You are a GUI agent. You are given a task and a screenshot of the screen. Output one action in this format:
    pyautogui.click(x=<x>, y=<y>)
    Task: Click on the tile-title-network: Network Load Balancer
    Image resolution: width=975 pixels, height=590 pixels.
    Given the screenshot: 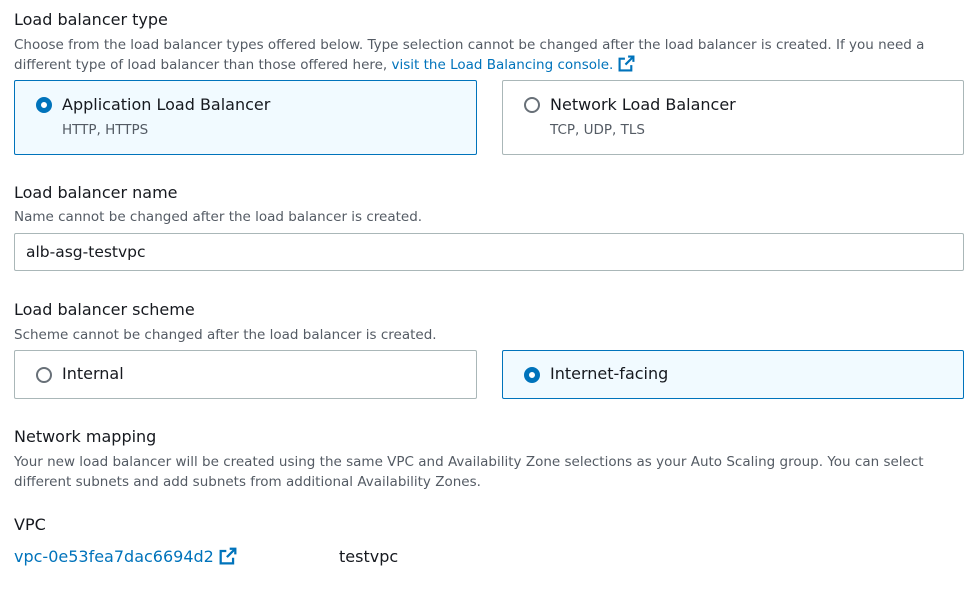 What is the action you would take?
    pyautogui.click(x=643, y=104)
    